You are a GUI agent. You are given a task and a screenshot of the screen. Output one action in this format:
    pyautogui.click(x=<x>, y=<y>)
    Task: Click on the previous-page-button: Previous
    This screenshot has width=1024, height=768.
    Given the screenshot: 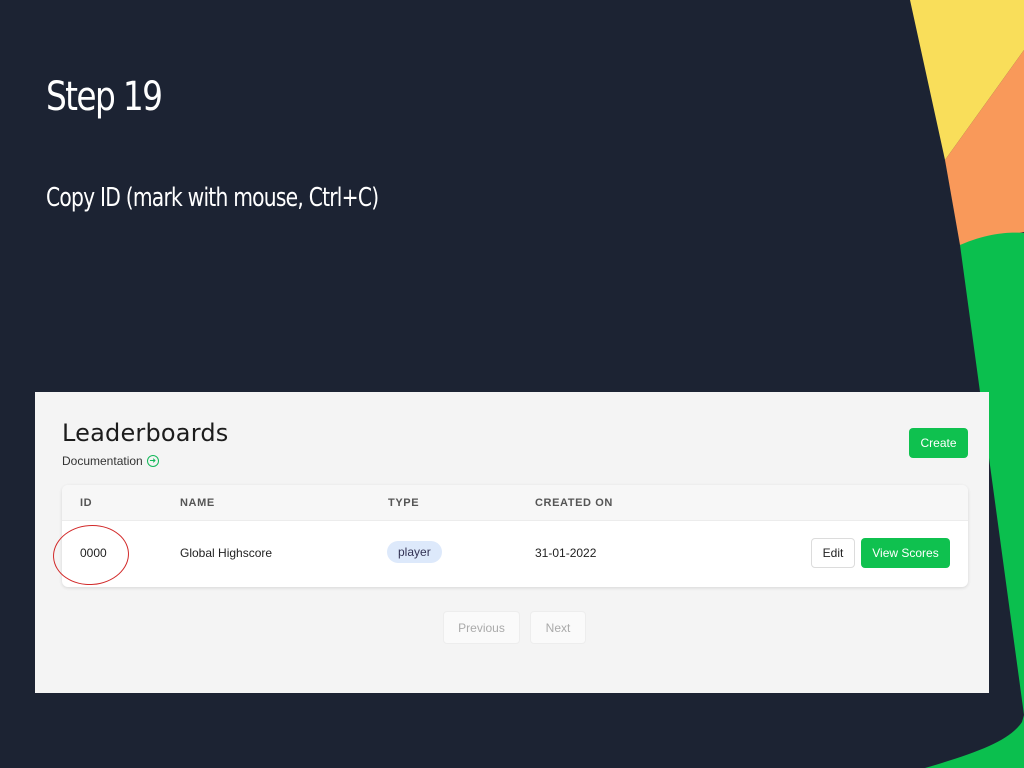 What is the action you would take?
    pyautogui.click(x=481, y=627)
    